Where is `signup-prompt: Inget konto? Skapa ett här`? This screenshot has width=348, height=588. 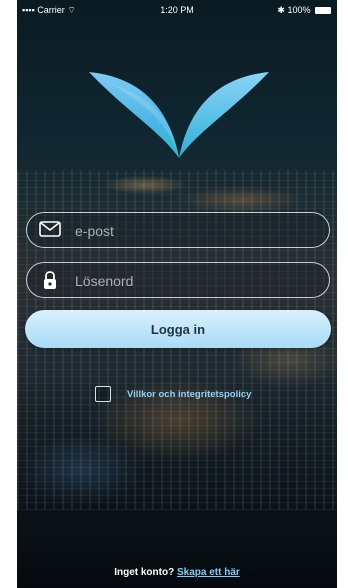 signup-prompt: Inget konto? Skapa ett här is located at coordinates (177, 572).